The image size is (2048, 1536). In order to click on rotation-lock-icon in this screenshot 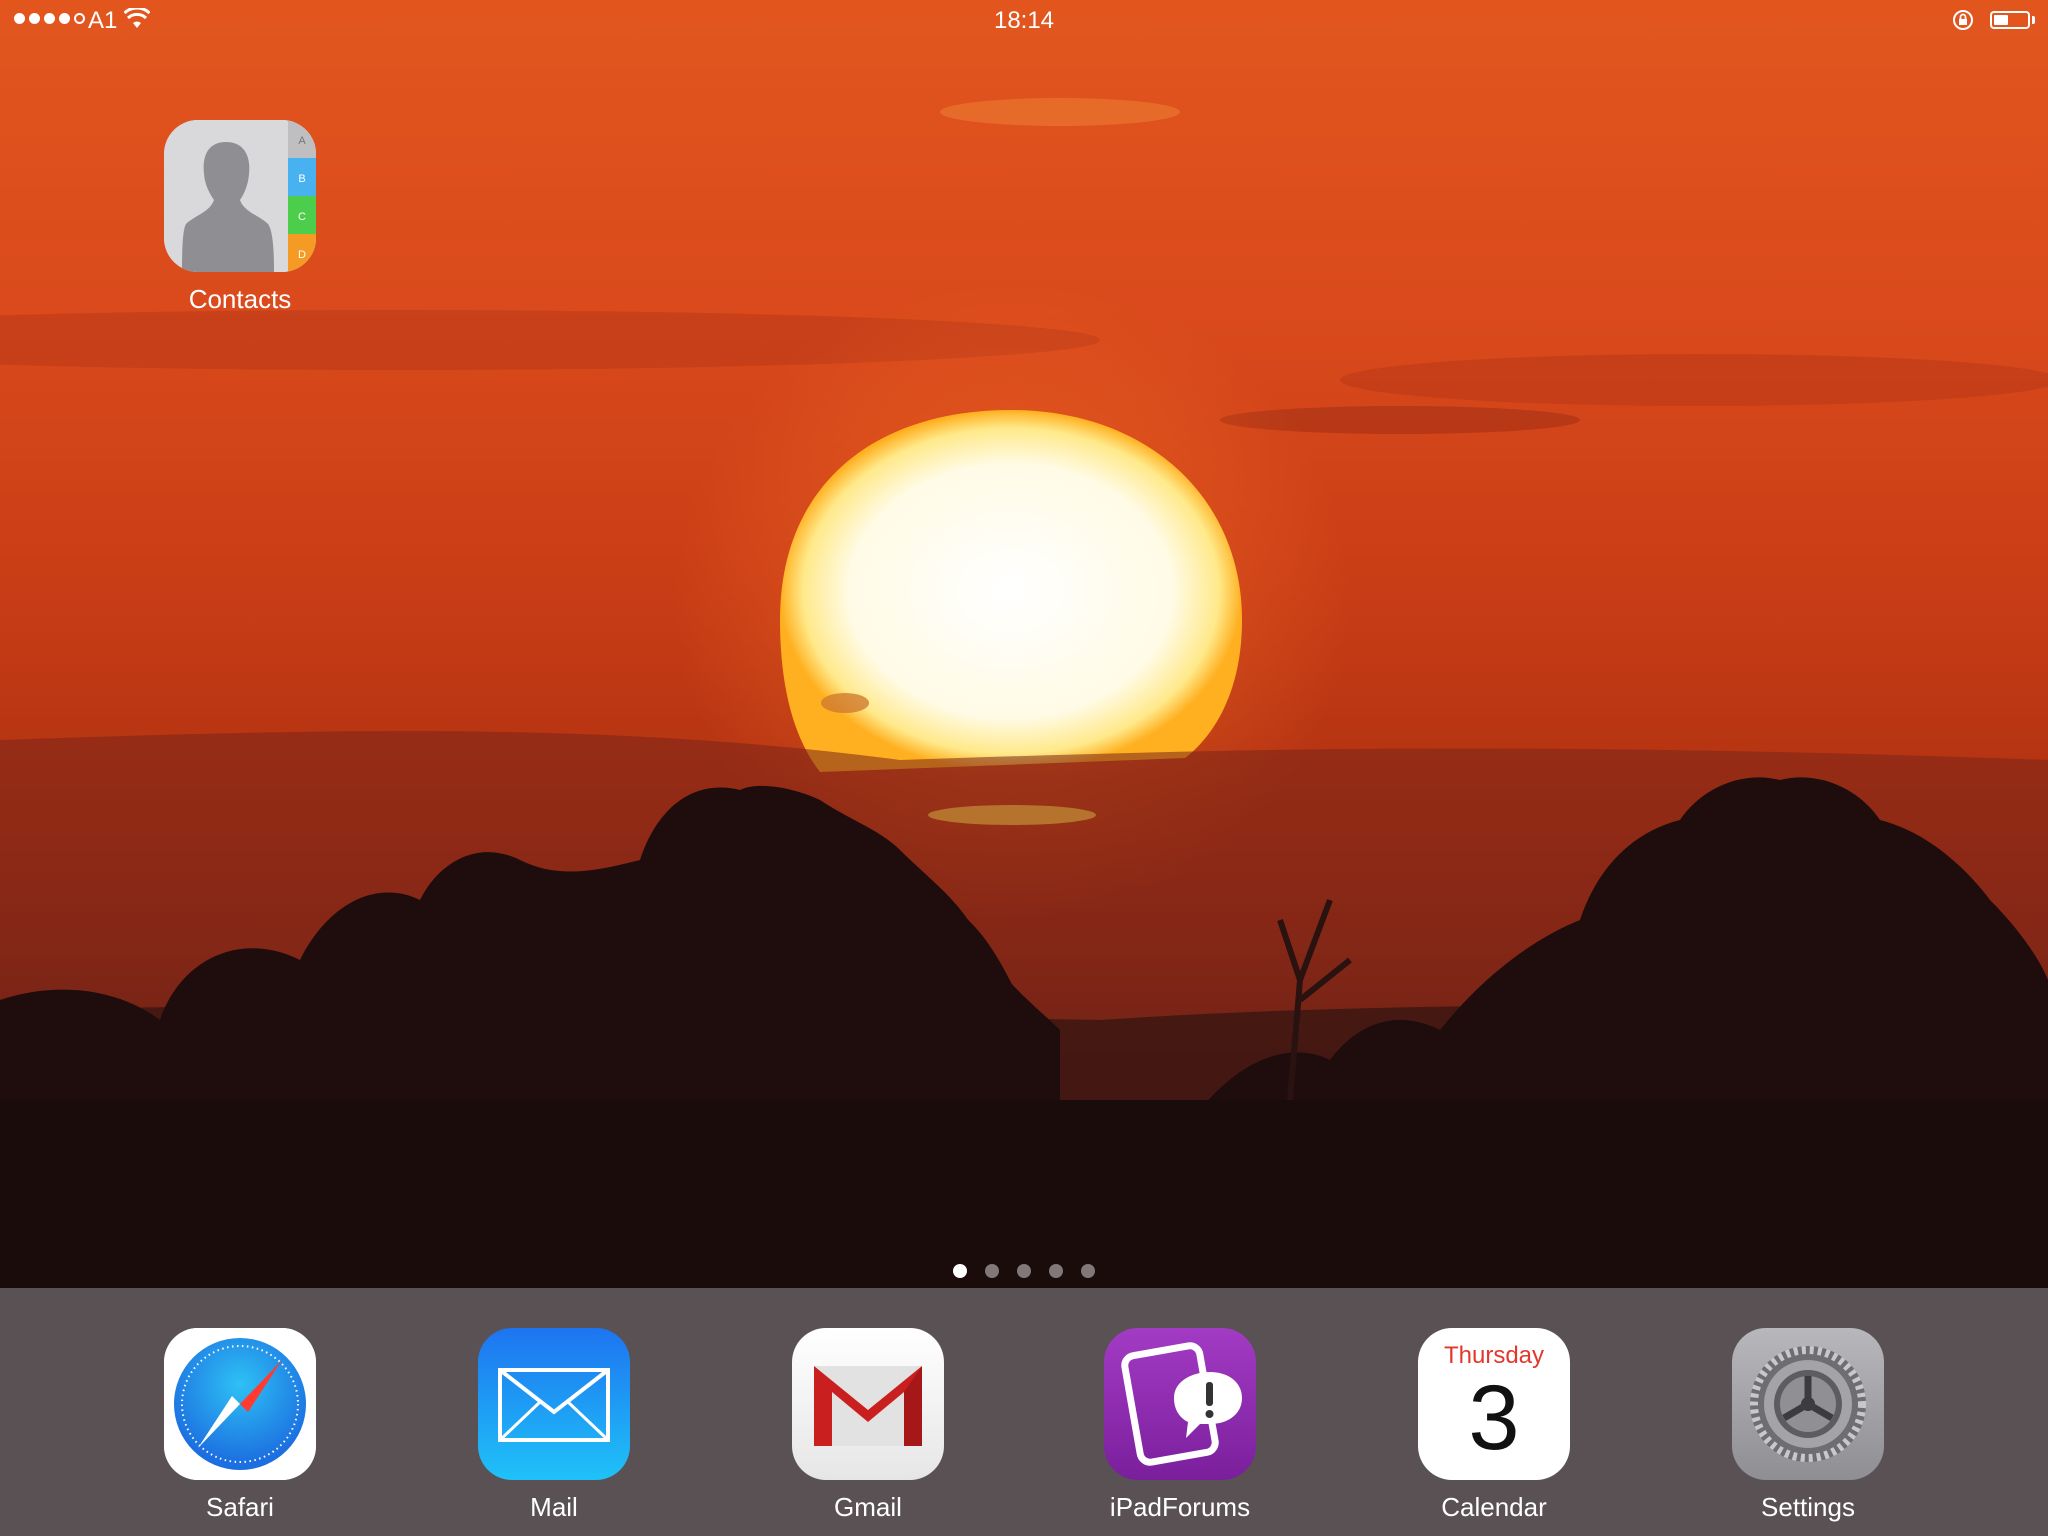, I will do `click(1963, 23)`.